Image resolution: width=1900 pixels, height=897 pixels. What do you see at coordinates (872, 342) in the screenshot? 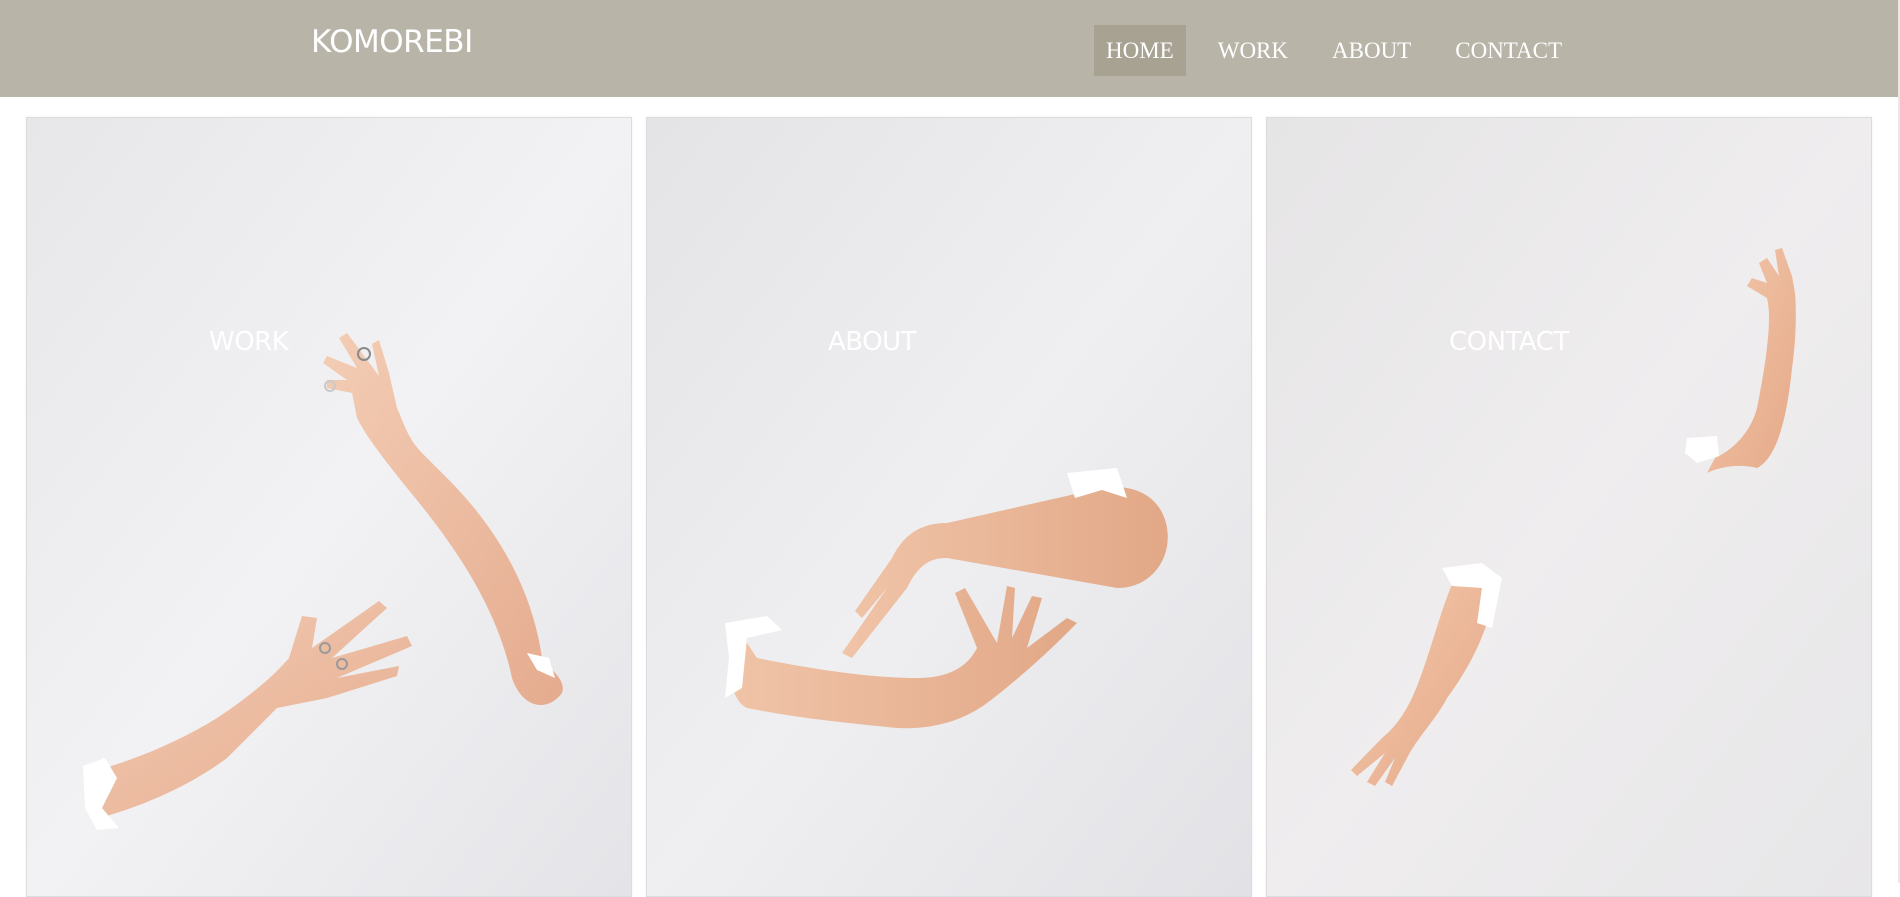
I see `card-about-title: ABOUT` at bounding box center [872, 342].